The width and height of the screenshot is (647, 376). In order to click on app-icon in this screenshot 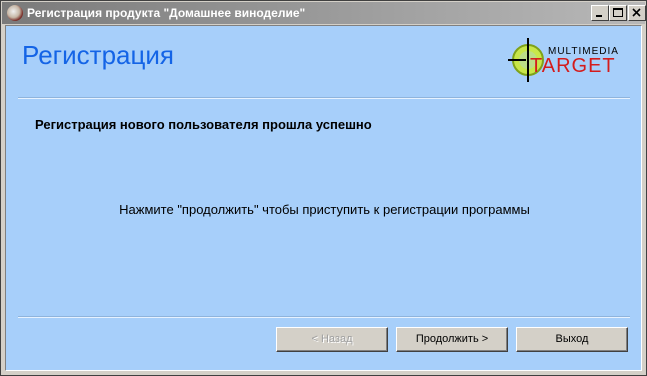, I will do `click(15, 13)`.